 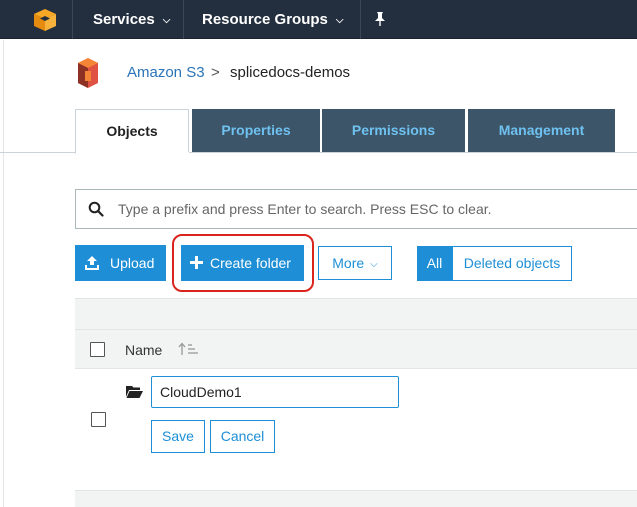 What do you see at coordinates (96, 209) in the screenshot?
I see `search-icon` at bounding box center [96, 209].